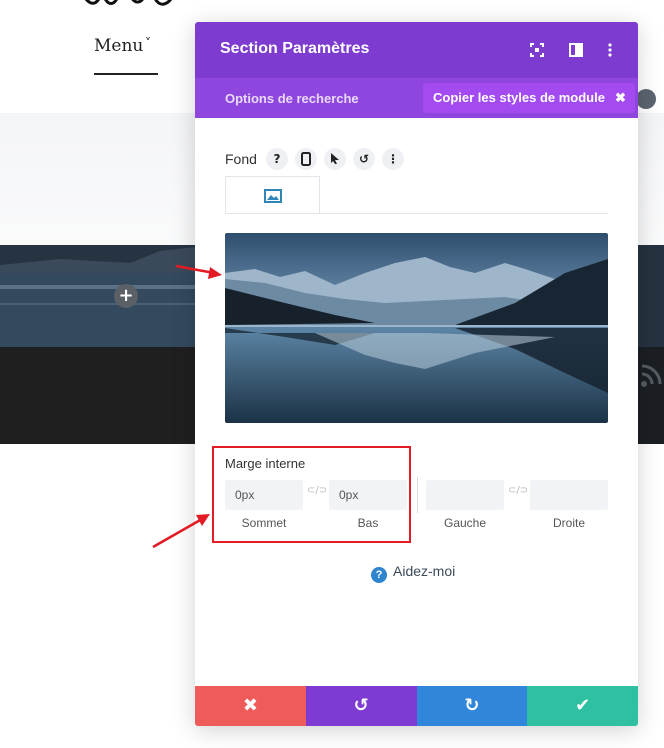 This screenshot has width=664, height=748. I want to click on mobile-icon, so click(306, 159).